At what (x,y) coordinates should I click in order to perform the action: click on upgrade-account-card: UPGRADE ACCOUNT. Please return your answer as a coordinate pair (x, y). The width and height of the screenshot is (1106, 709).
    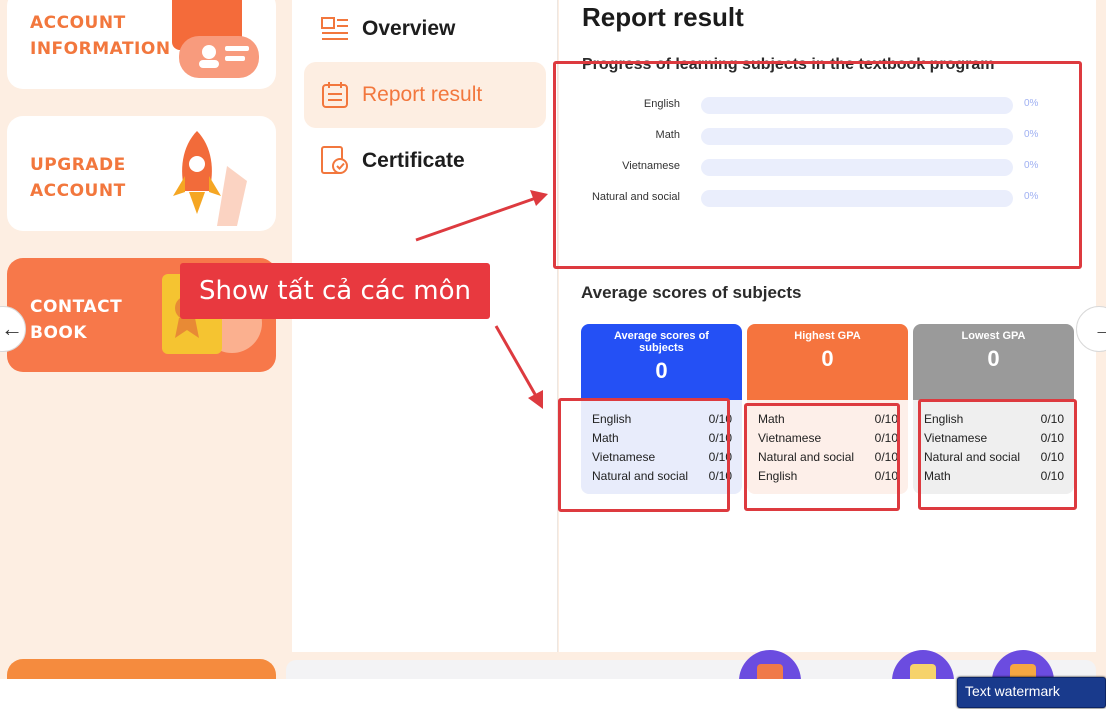
    Looking at the image, I should click on (141, 173).